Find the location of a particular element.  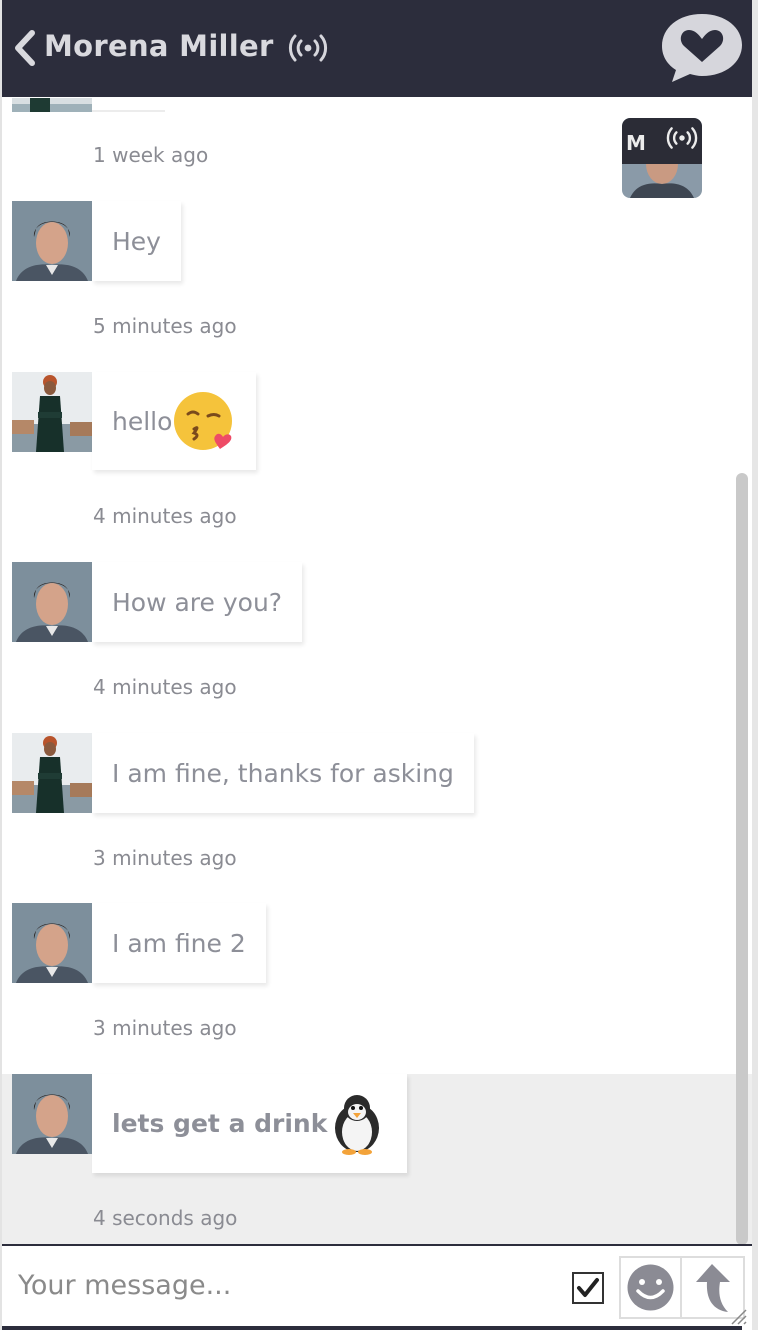

message-text: I am fine, thanks for asking is located at coordinates (283, 773).